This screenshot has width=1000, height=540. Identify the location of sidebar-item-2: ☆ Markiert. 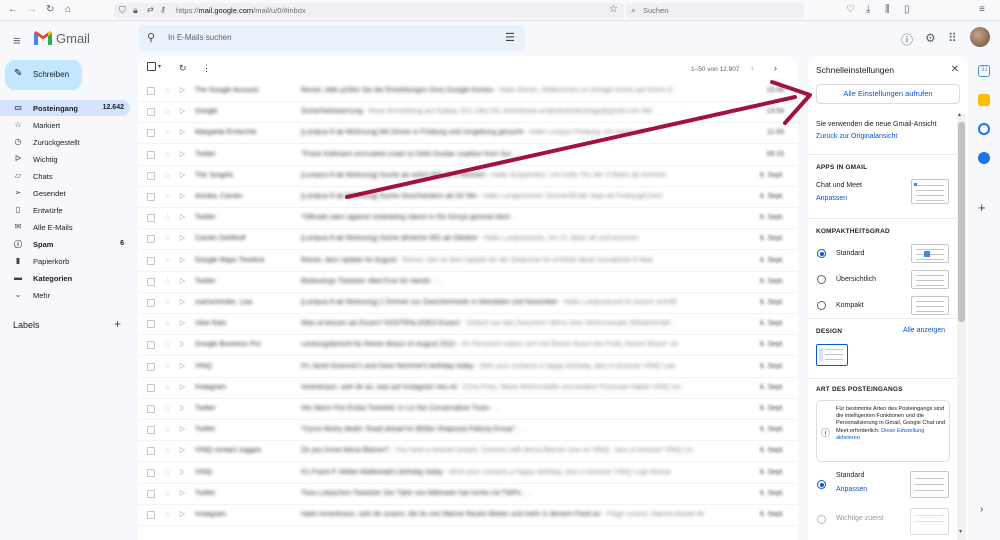
(65, 125).